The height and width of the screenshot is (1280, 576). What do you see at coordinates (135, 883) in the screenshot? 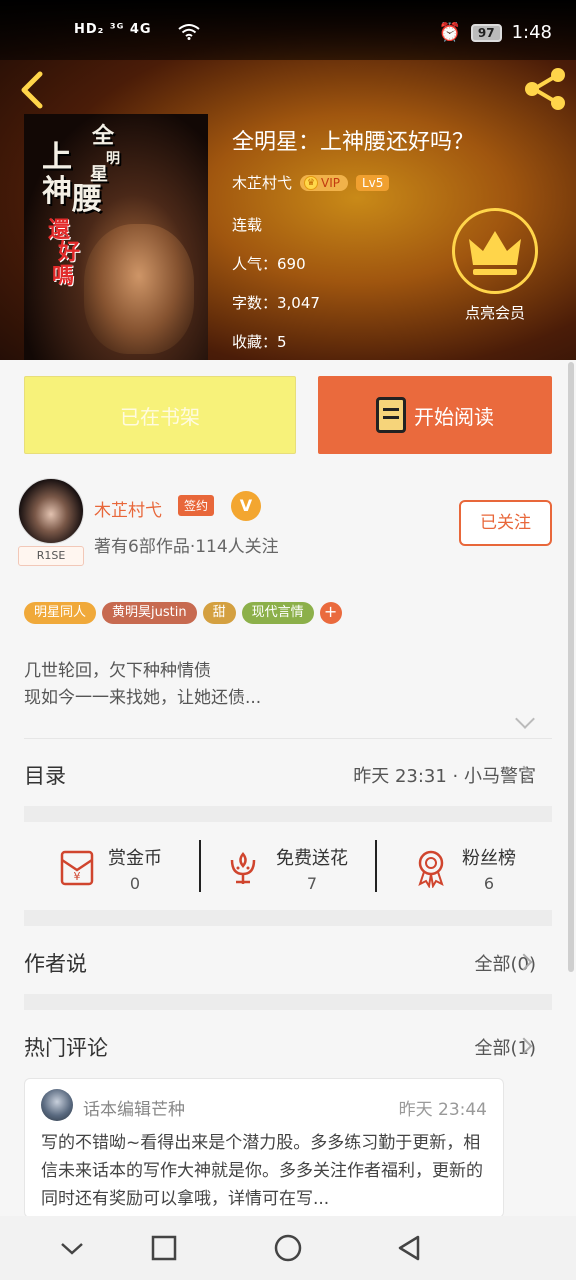
I see `stat-value: 0` at bounding box center [135, 883].